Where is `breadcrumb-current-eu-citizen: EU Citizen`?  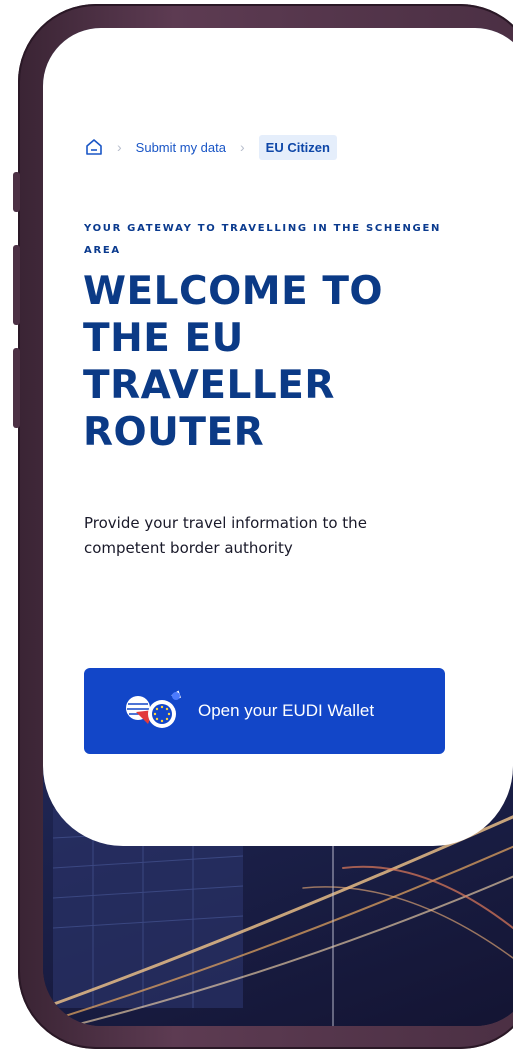
breadcrumb-current-eu-citizen: EU Citizen is located at coordinates (297, 147).